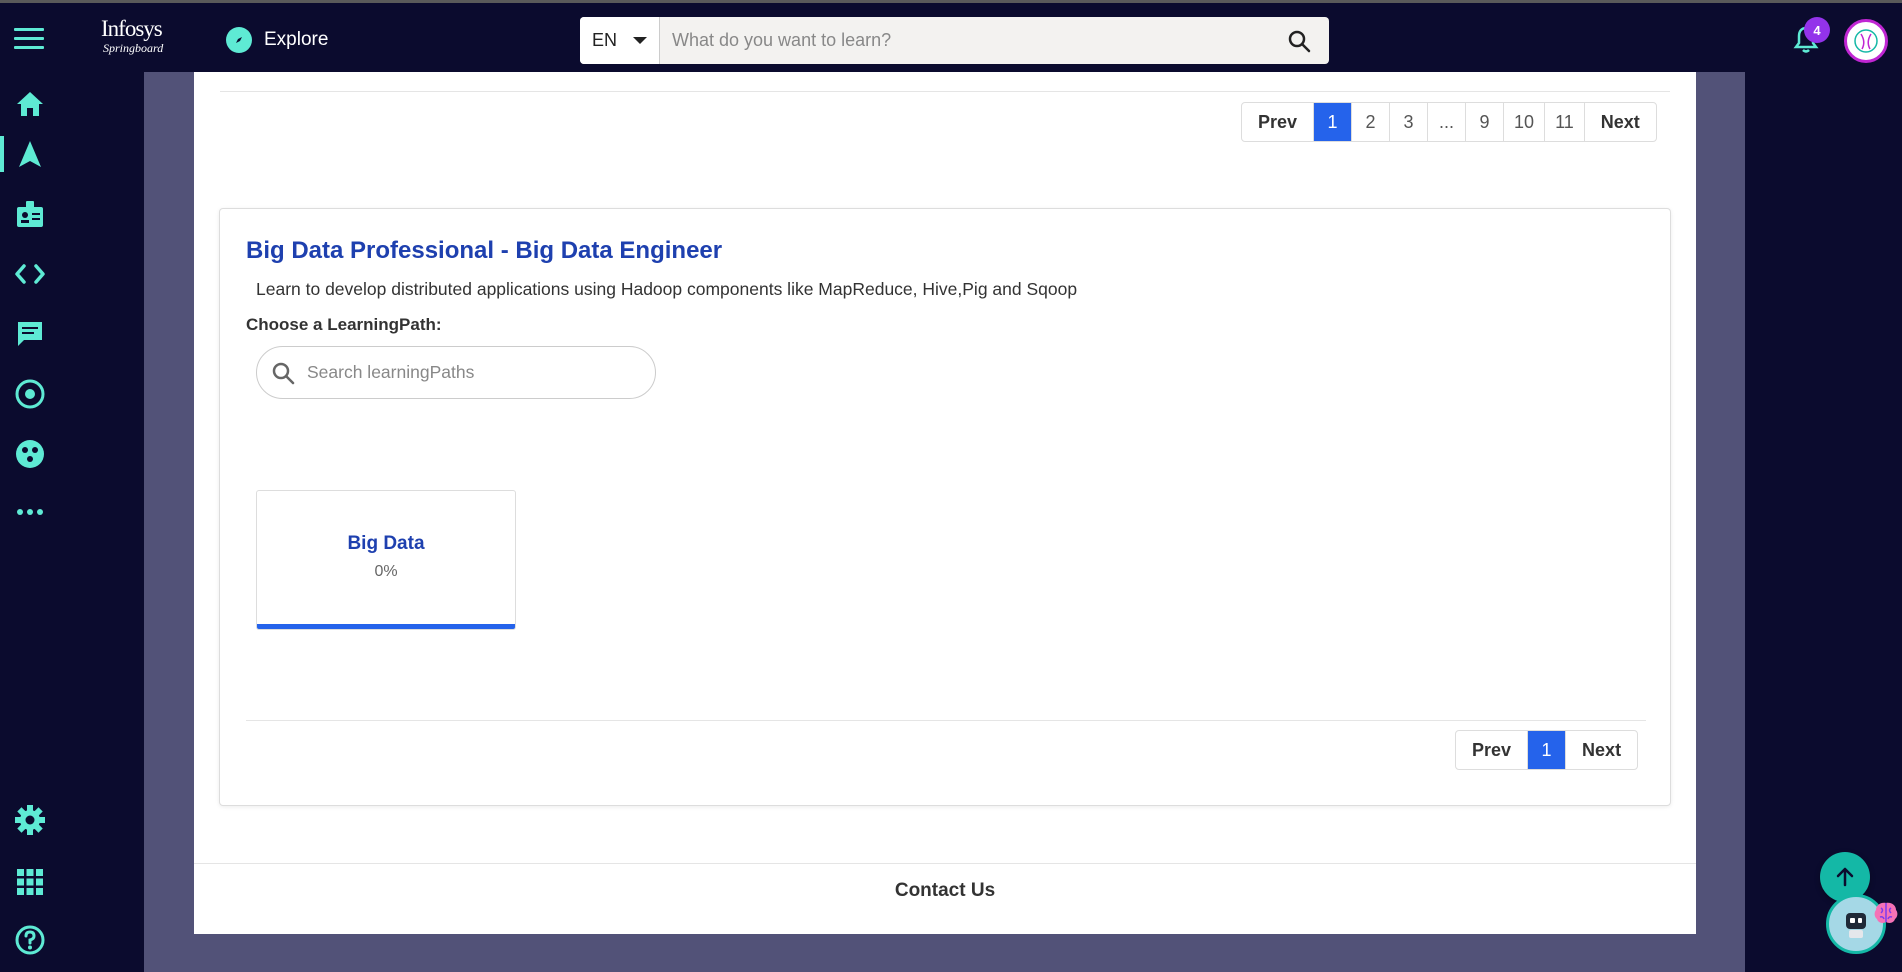 The height and width of the screenshot is (972, 1902). What do you see at coordinates (296, 39) in the screenshot?
I see `explore-label: Explore` at bounding box center [296, 39].